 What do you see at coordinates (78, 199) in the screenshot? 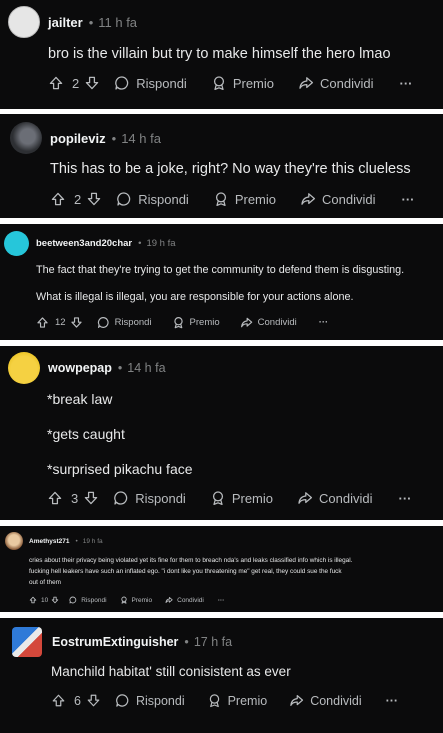
I see `vote-count: 2` at bounding box center [78, 199].